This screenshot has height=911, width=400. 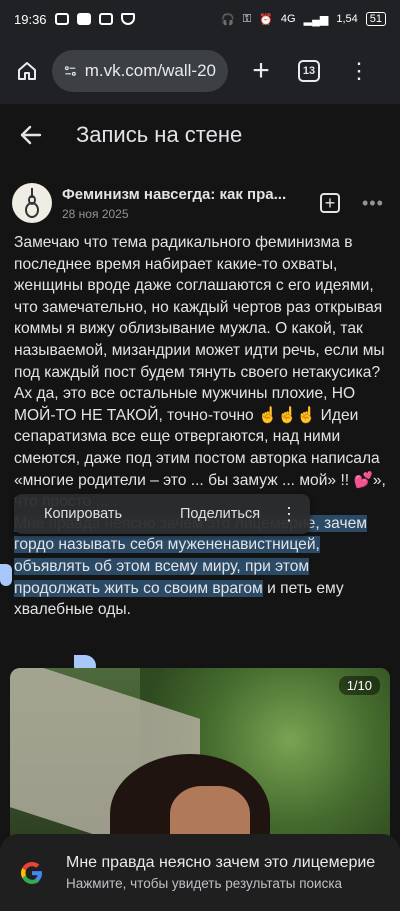 What do you see at coordinates (347, 19) in the screenshot?
I see `speed-label: 1,54` at bounding box center [347, 19].